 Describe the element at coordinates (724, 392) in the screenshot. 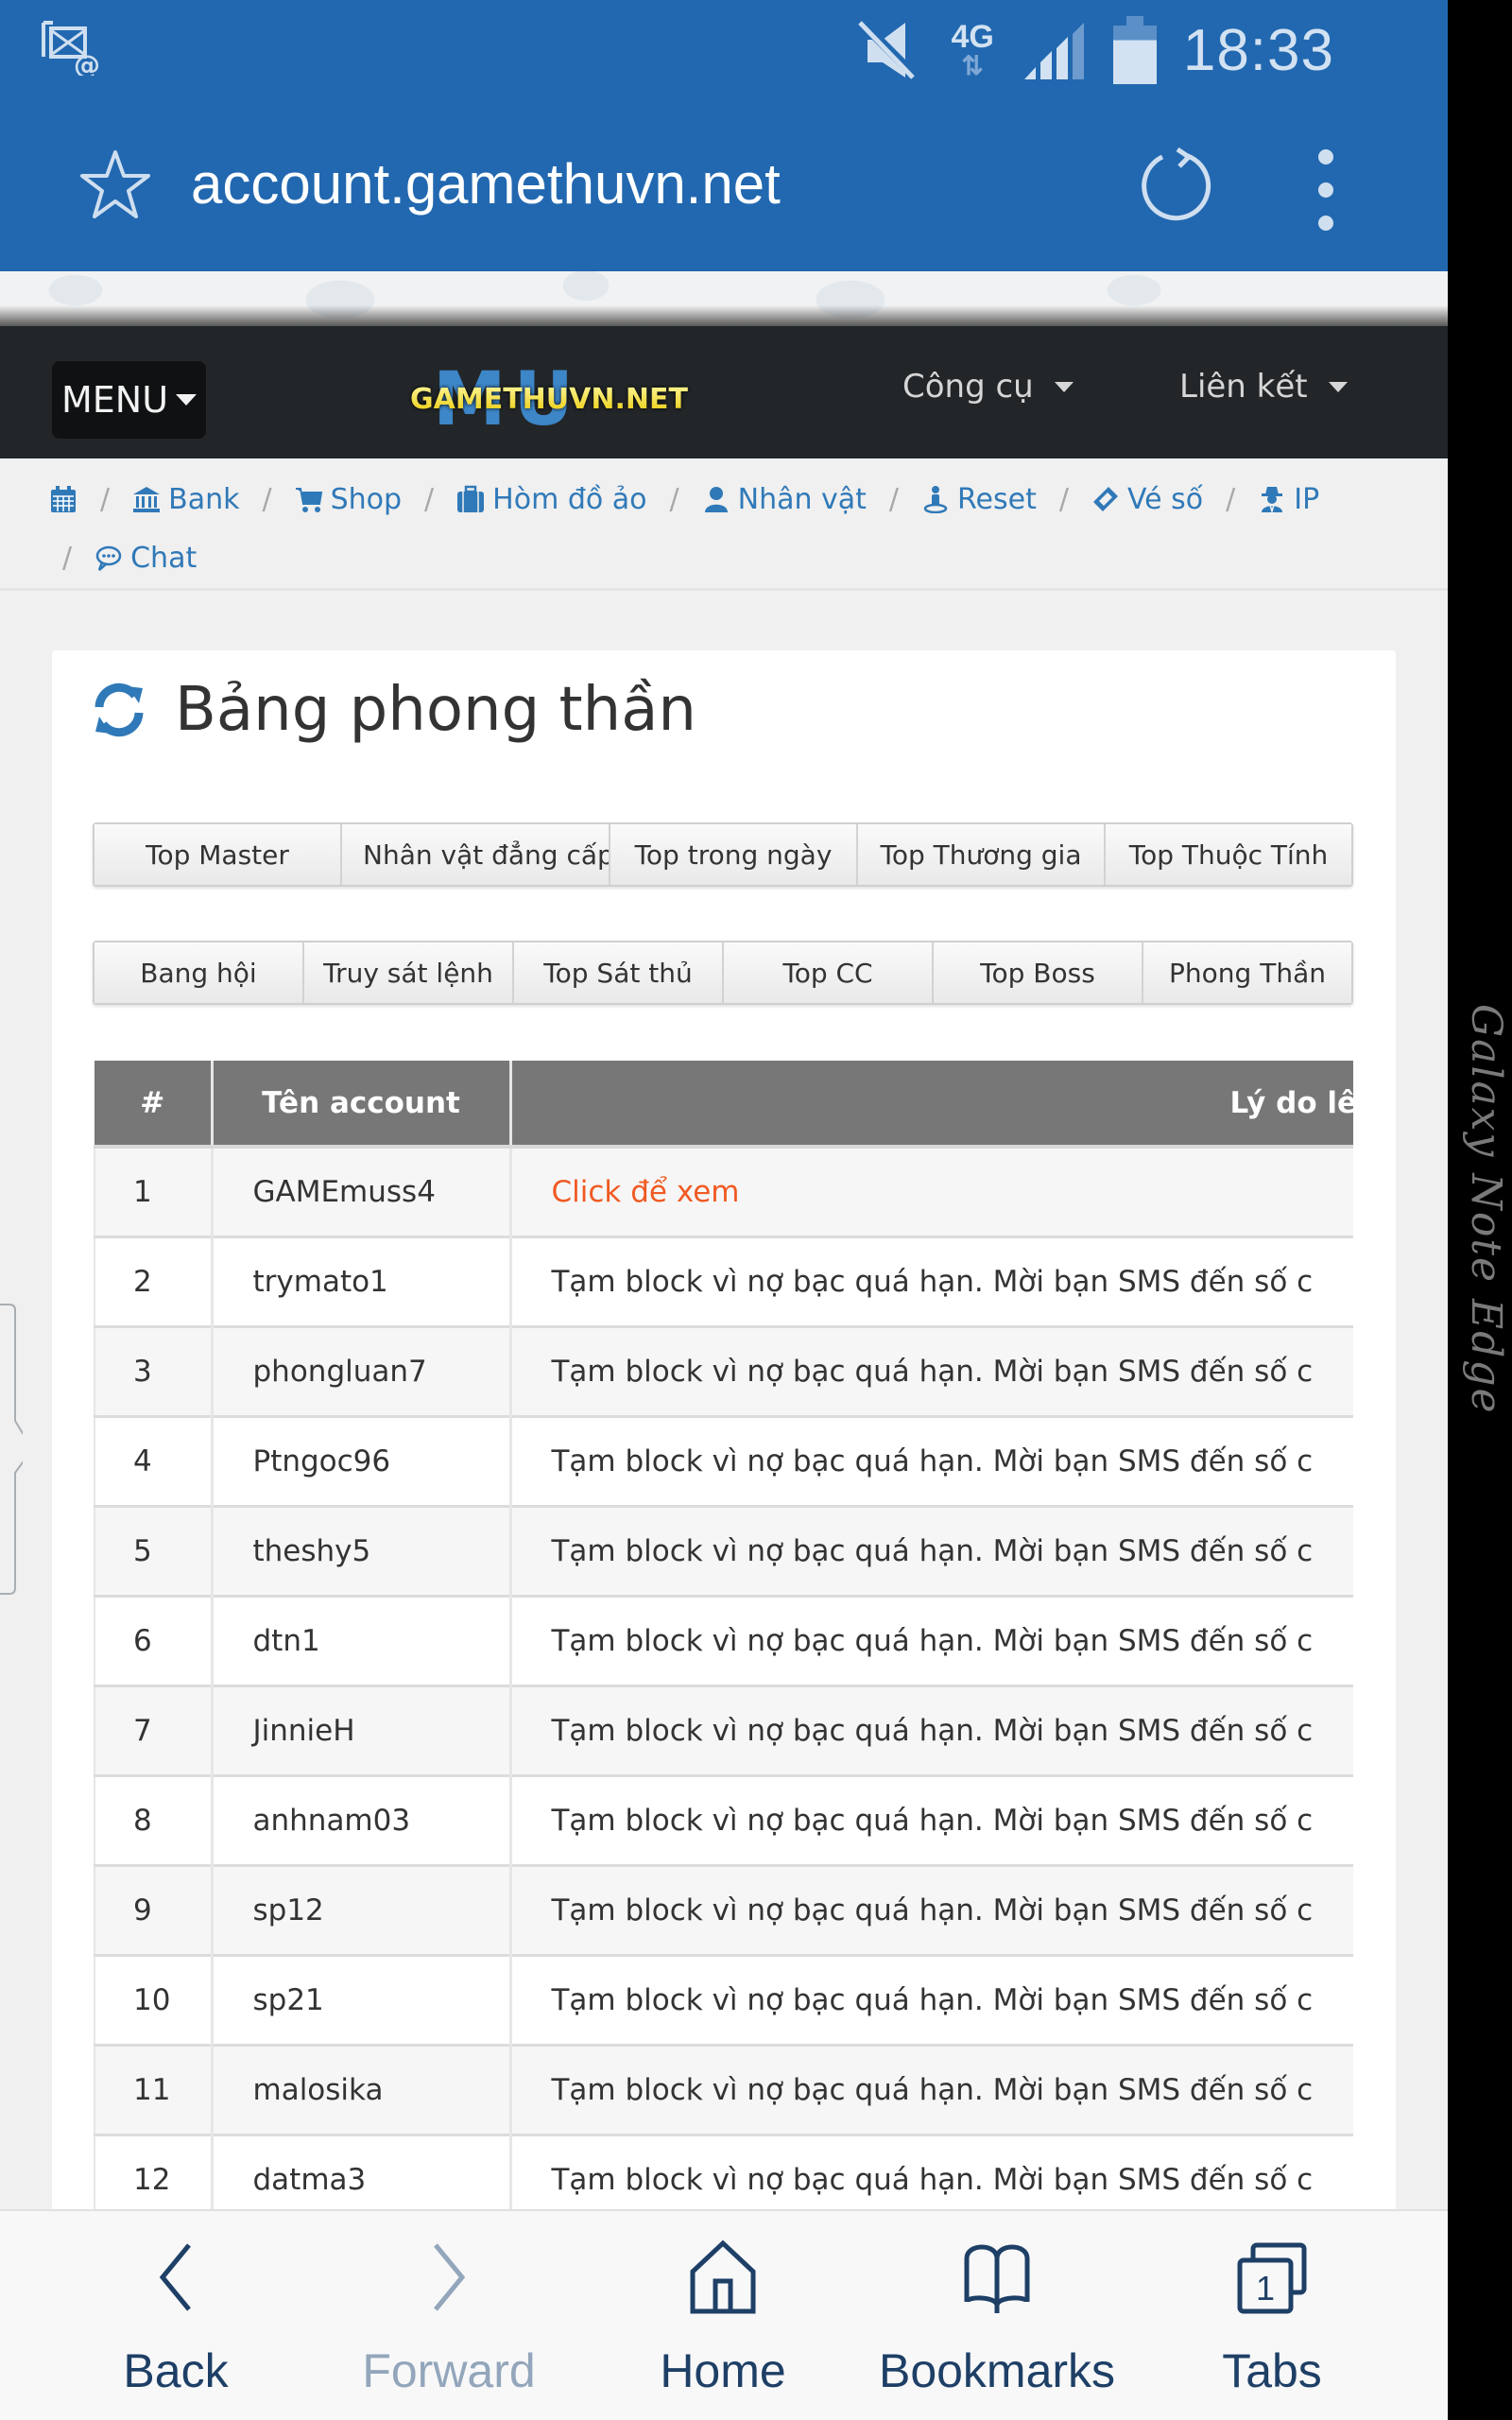

I see `site-navbar: MENU MU GAMETHUVN.NET Công cụ Liên kết` at that location.